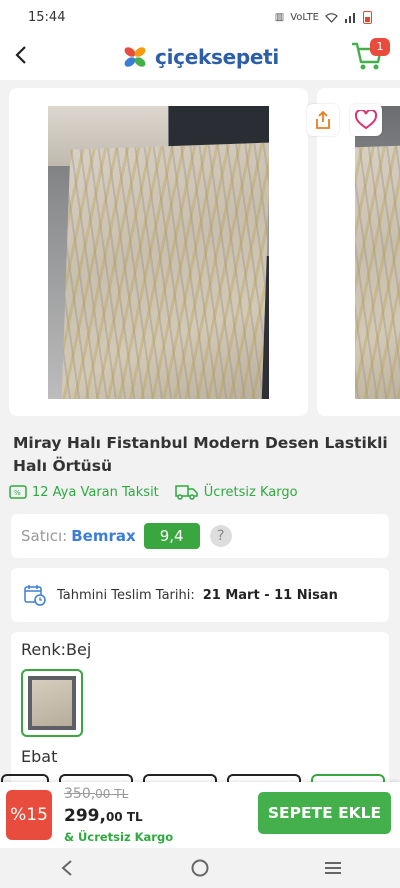 The width and height of the screenshot is (400, 888). What do you see at coordinates (220, 536) in the screenshot?
I see `help-icon: ?` at bounding box center [220, 536].